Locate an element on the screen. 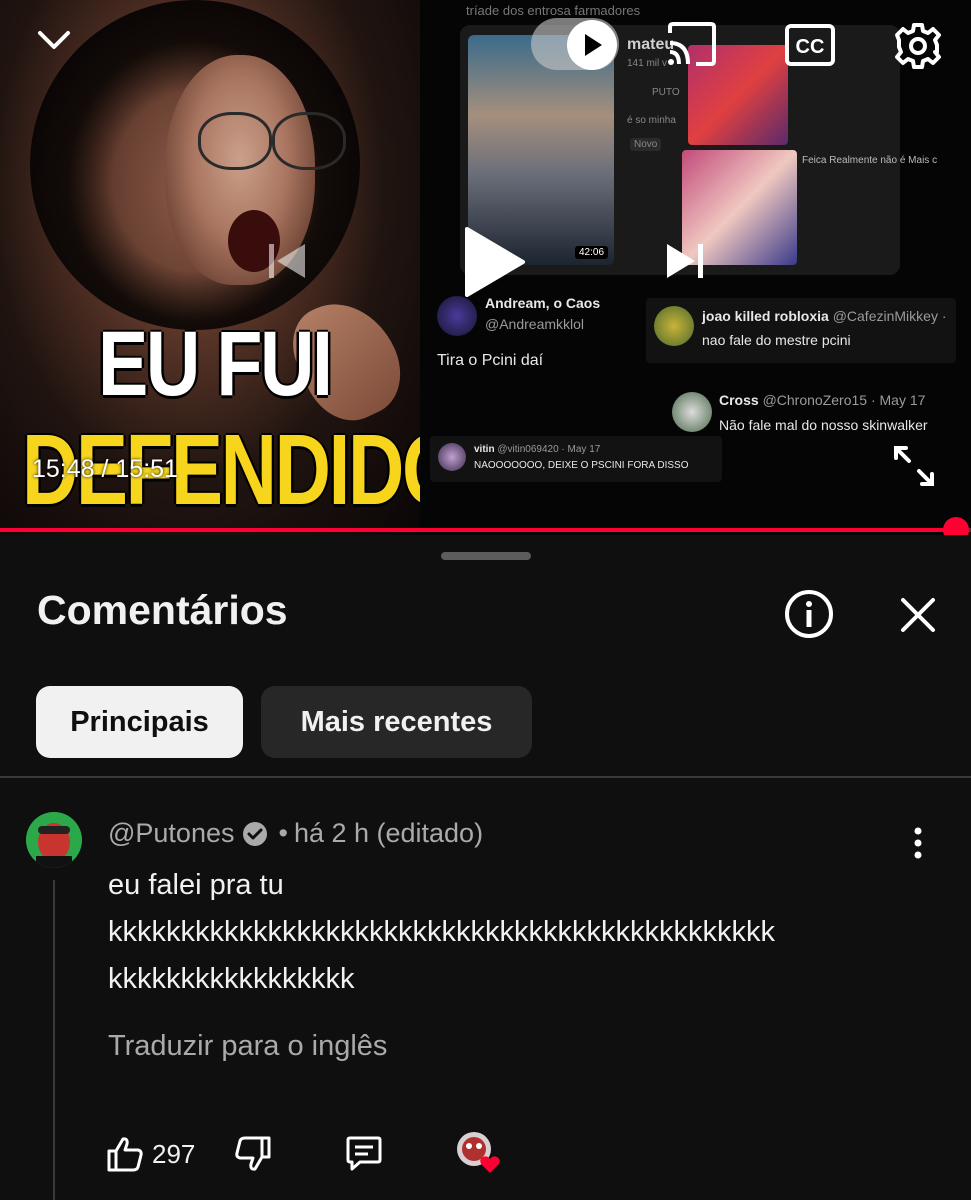  filter-chip-mais-recentes: Mais recentes is located at coordinates (396, 722).